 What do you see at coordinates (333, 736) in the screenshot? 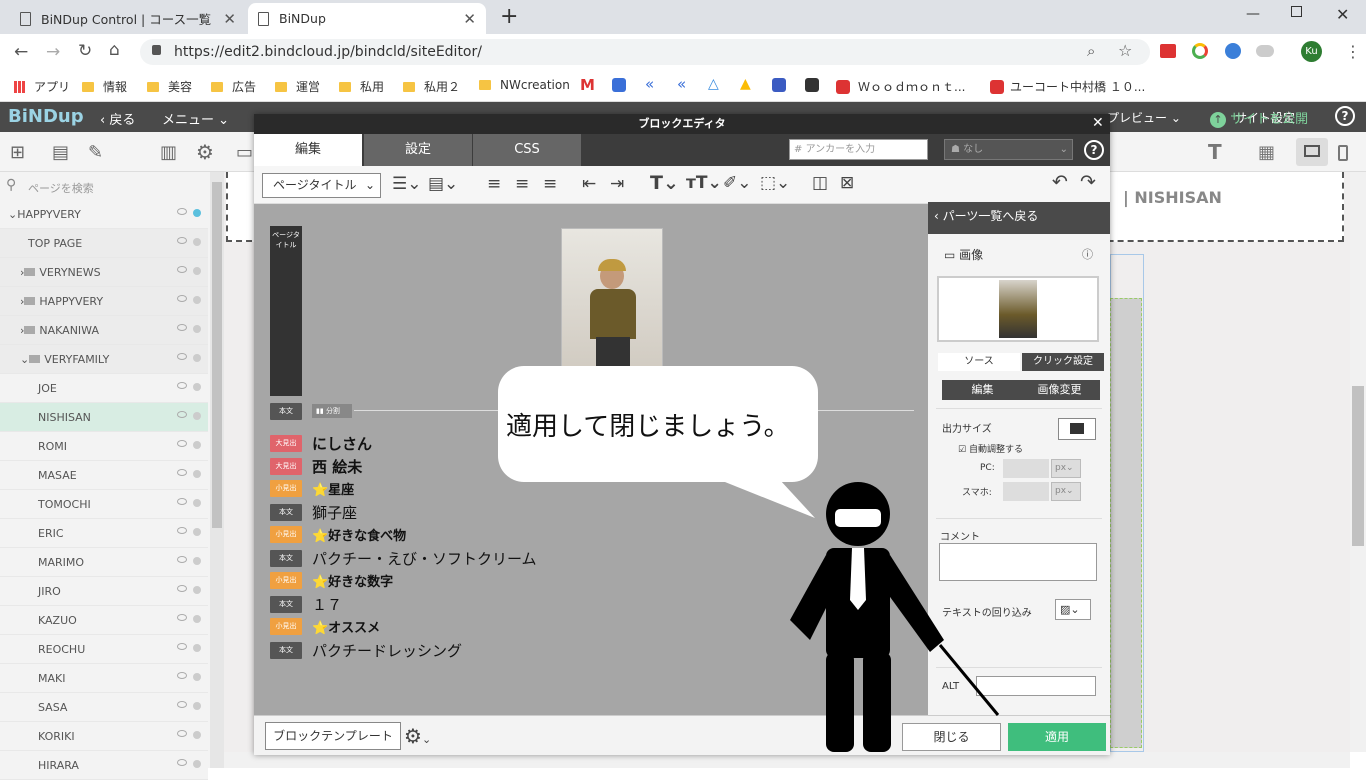
I see `block-template-button: ブロックテンプレート` at bounding box center [333, 736].